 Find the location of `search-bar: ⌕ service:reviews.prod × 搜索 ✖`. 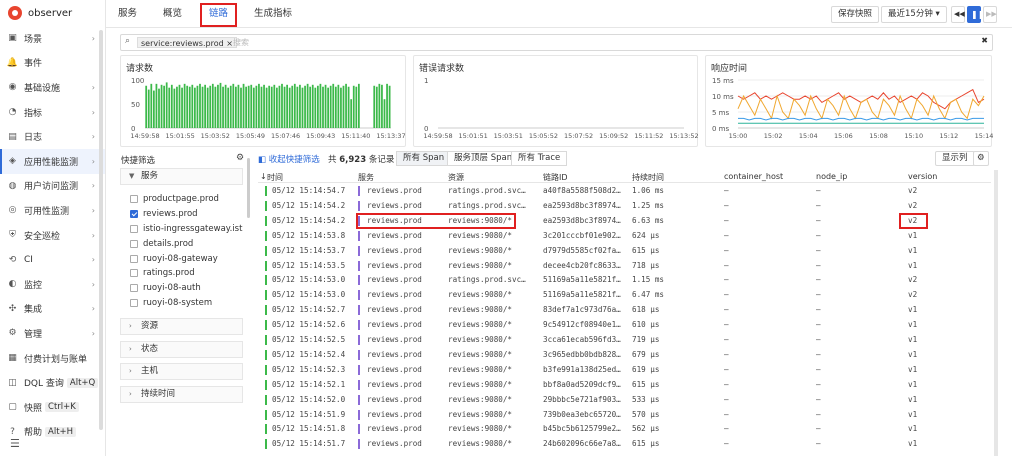

search-bar: ⌕ service:reviews.prod × 搜索 ✖ is located at coordinates (556, 42).